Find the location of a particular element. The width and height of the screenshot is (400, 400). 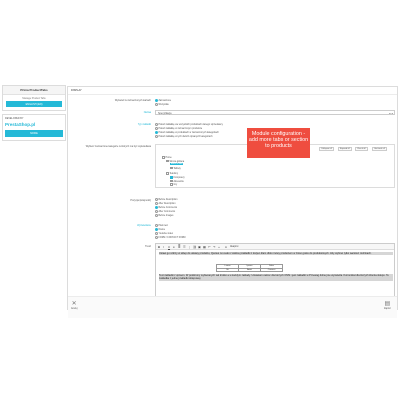

position-label: Pozycja (kolejność) is located at coordinates (140, 200).